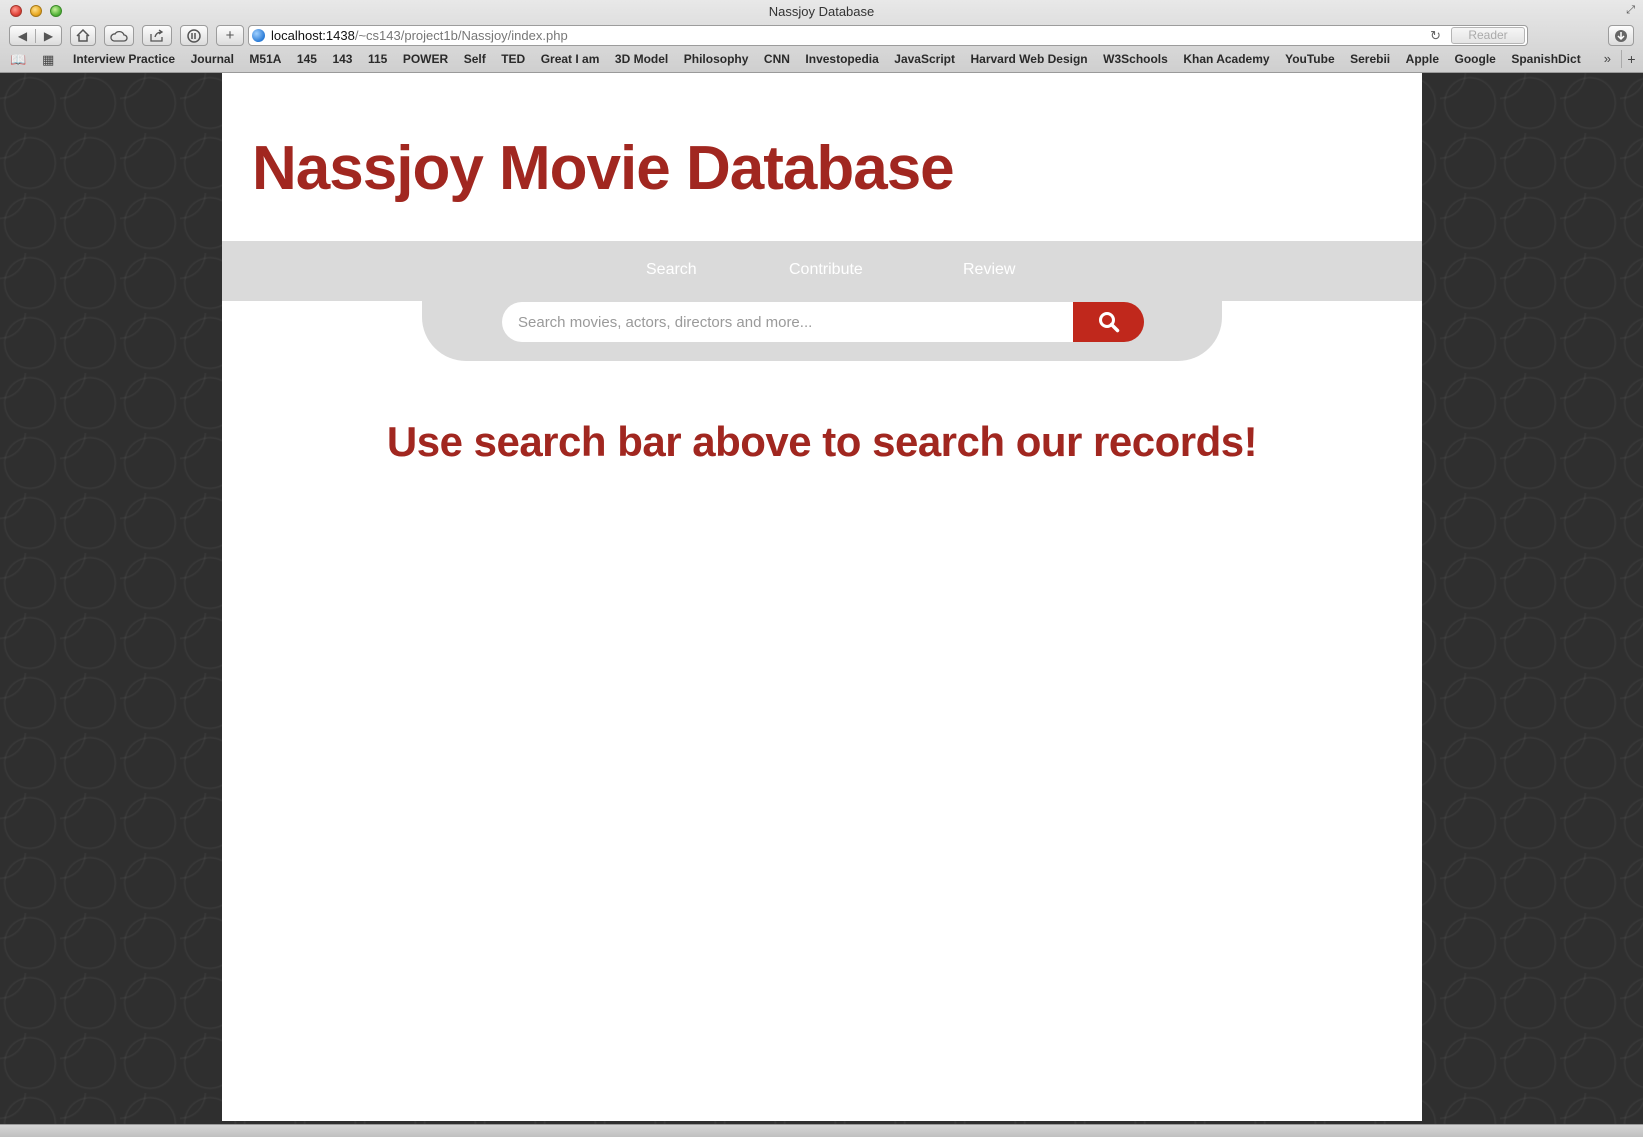 The width and height of the screenshot is (1643, 1137). Describe the element at coordinates (924, 59) in the screenshot. I see `bookmark-item: JavaScript` at that location.